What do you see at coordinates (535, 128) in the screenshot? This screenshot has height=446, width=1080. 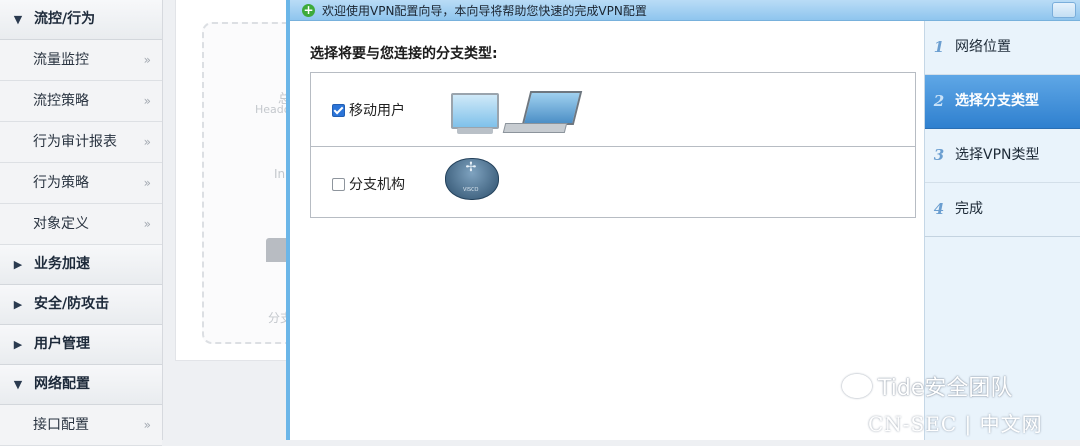 I see `laptop-base` at bounding box center [535, 128].